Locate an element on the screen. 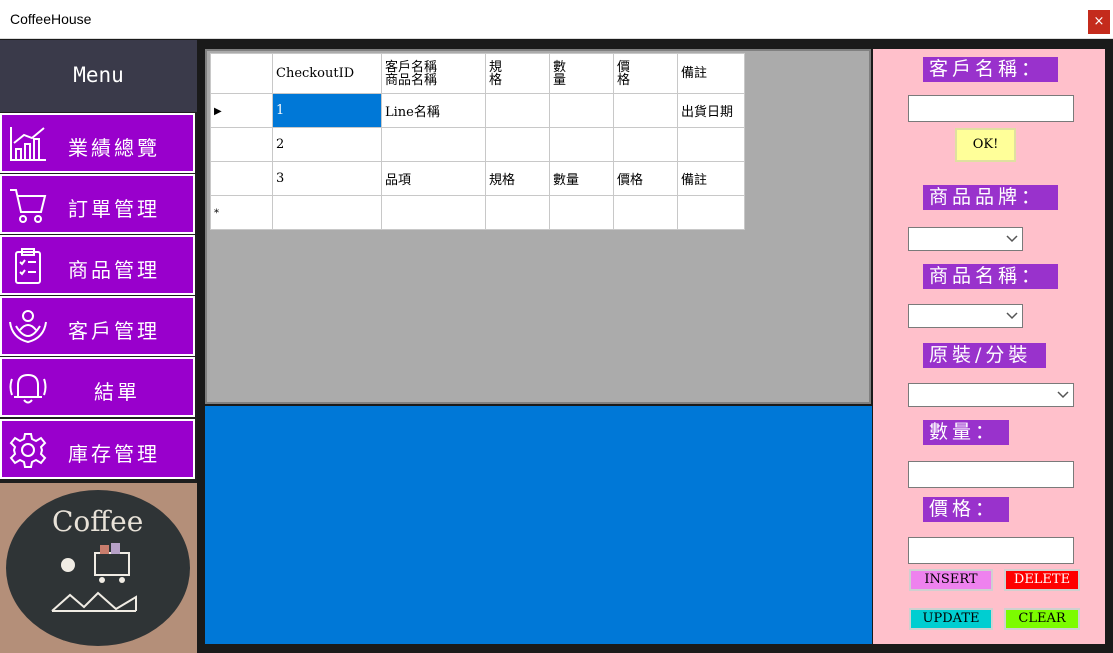 The height and width of the screenshot is (653, 1113). customer-name-input is located at coordinates (991, 108).